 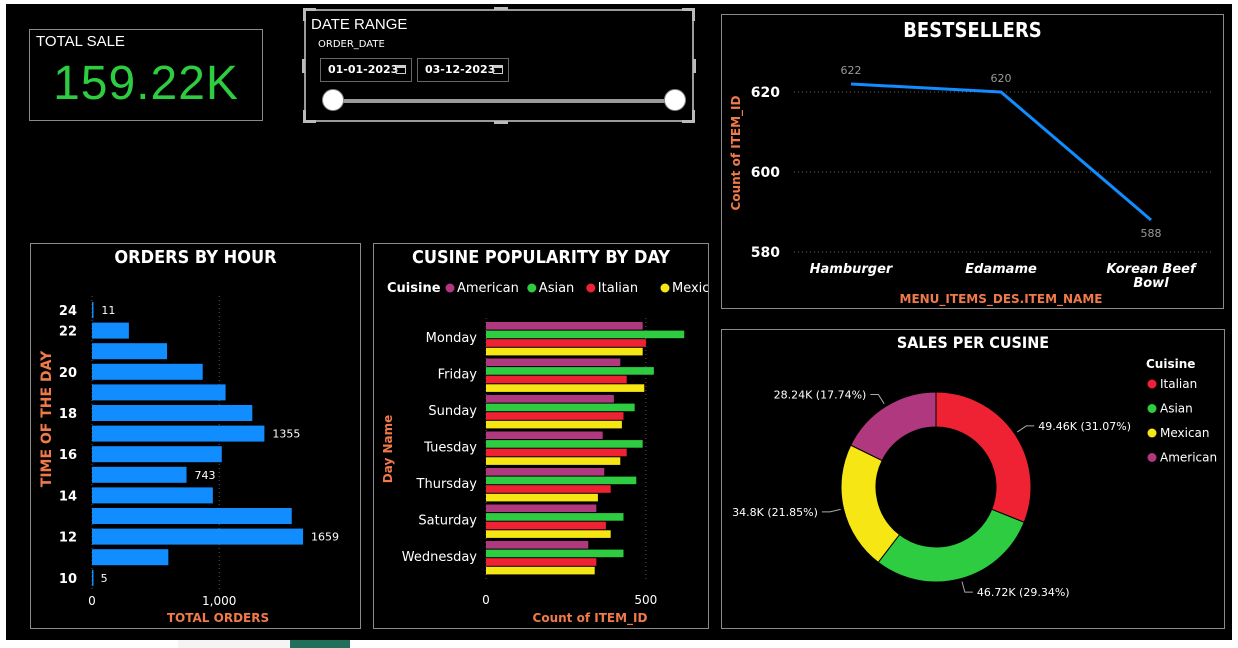 I want to click on data-label: 46.72K (29.34%), so click(x=1023, y=592).